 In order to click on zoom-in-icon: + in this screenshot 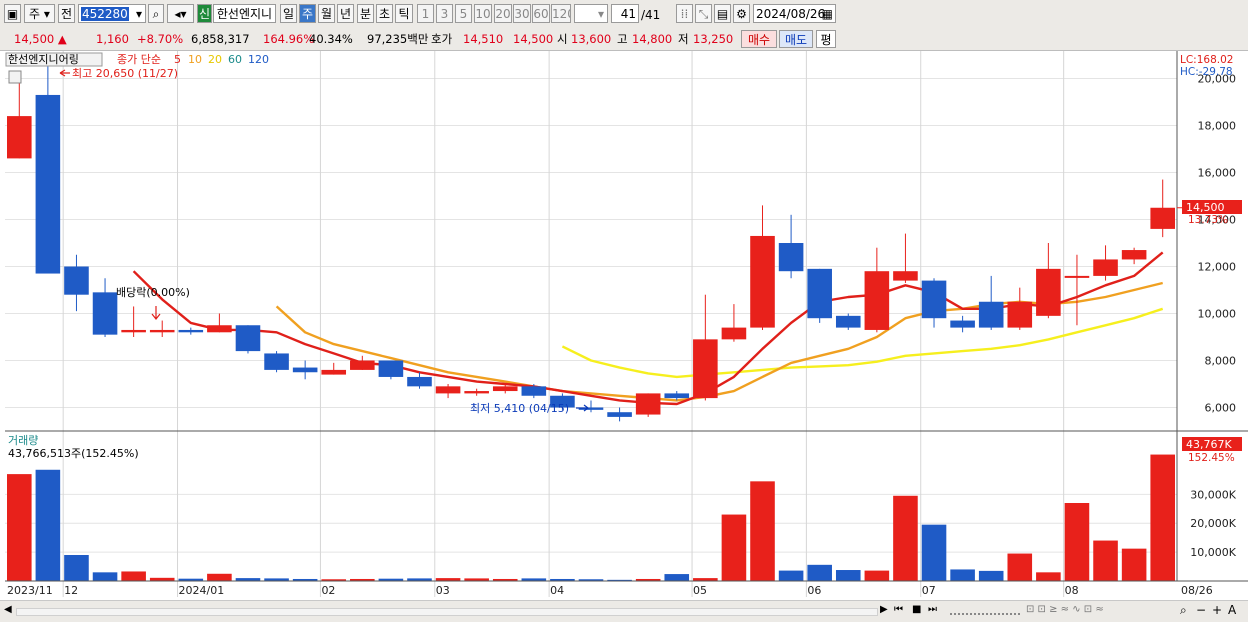, I will do `click(1217, 610)`.